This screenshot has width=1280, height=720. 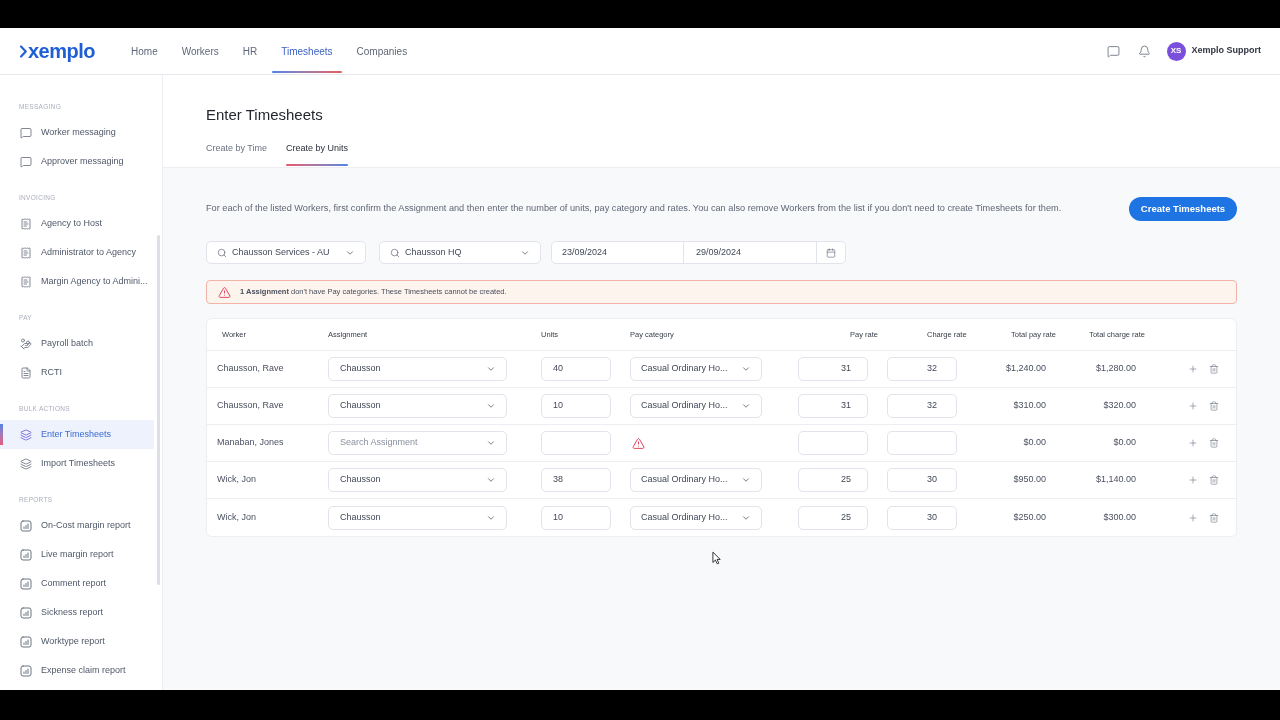 I want to click on table-cell-text: $0.00, so click(x=1034, y=443).